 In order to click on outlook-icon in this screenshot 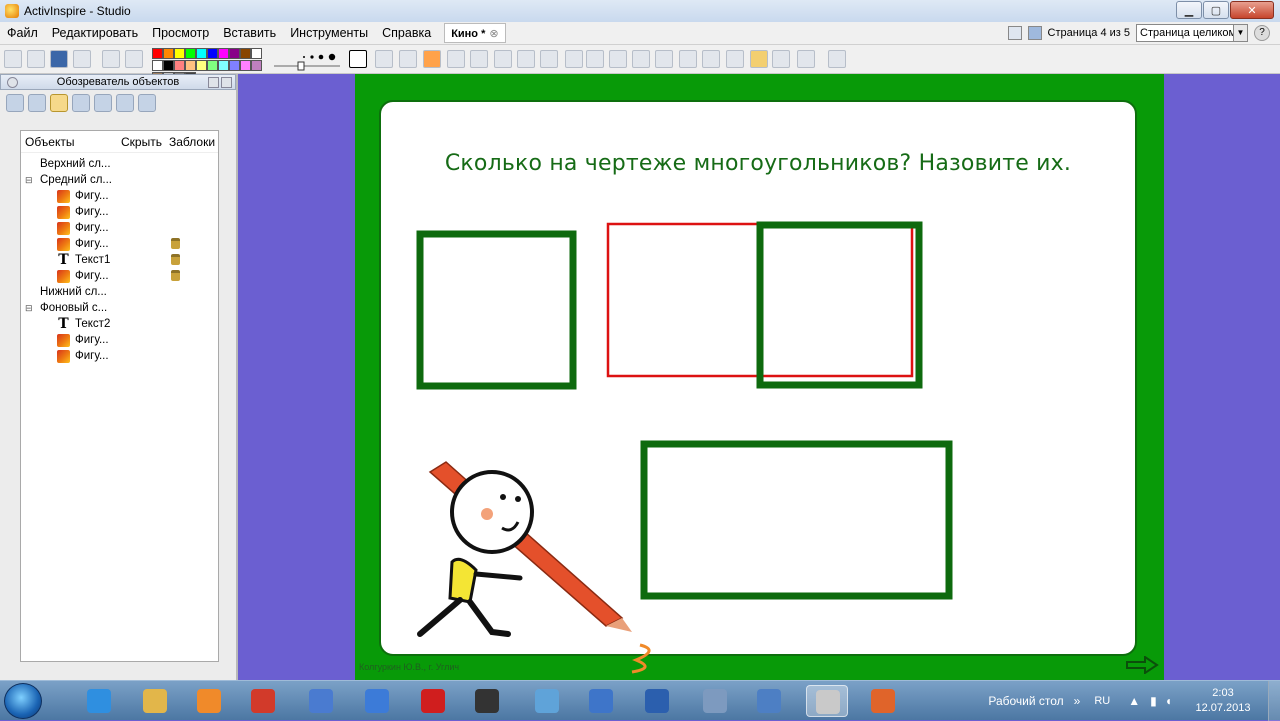, I will do `click(769, 701)`.